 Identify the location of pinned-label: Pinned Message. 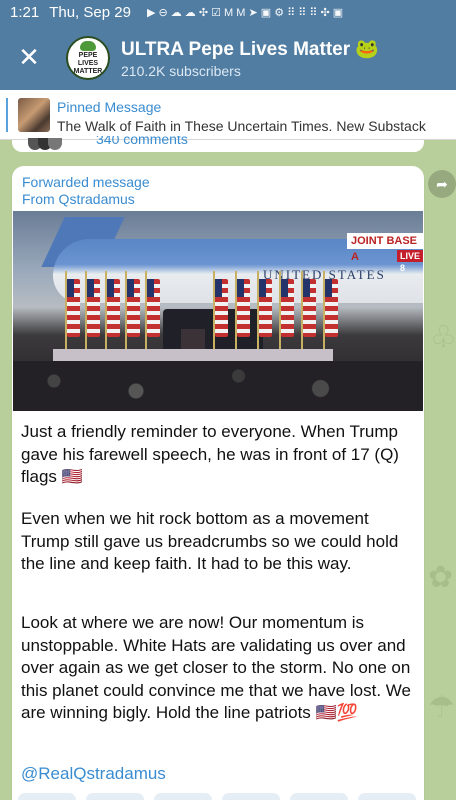
(109, 107).